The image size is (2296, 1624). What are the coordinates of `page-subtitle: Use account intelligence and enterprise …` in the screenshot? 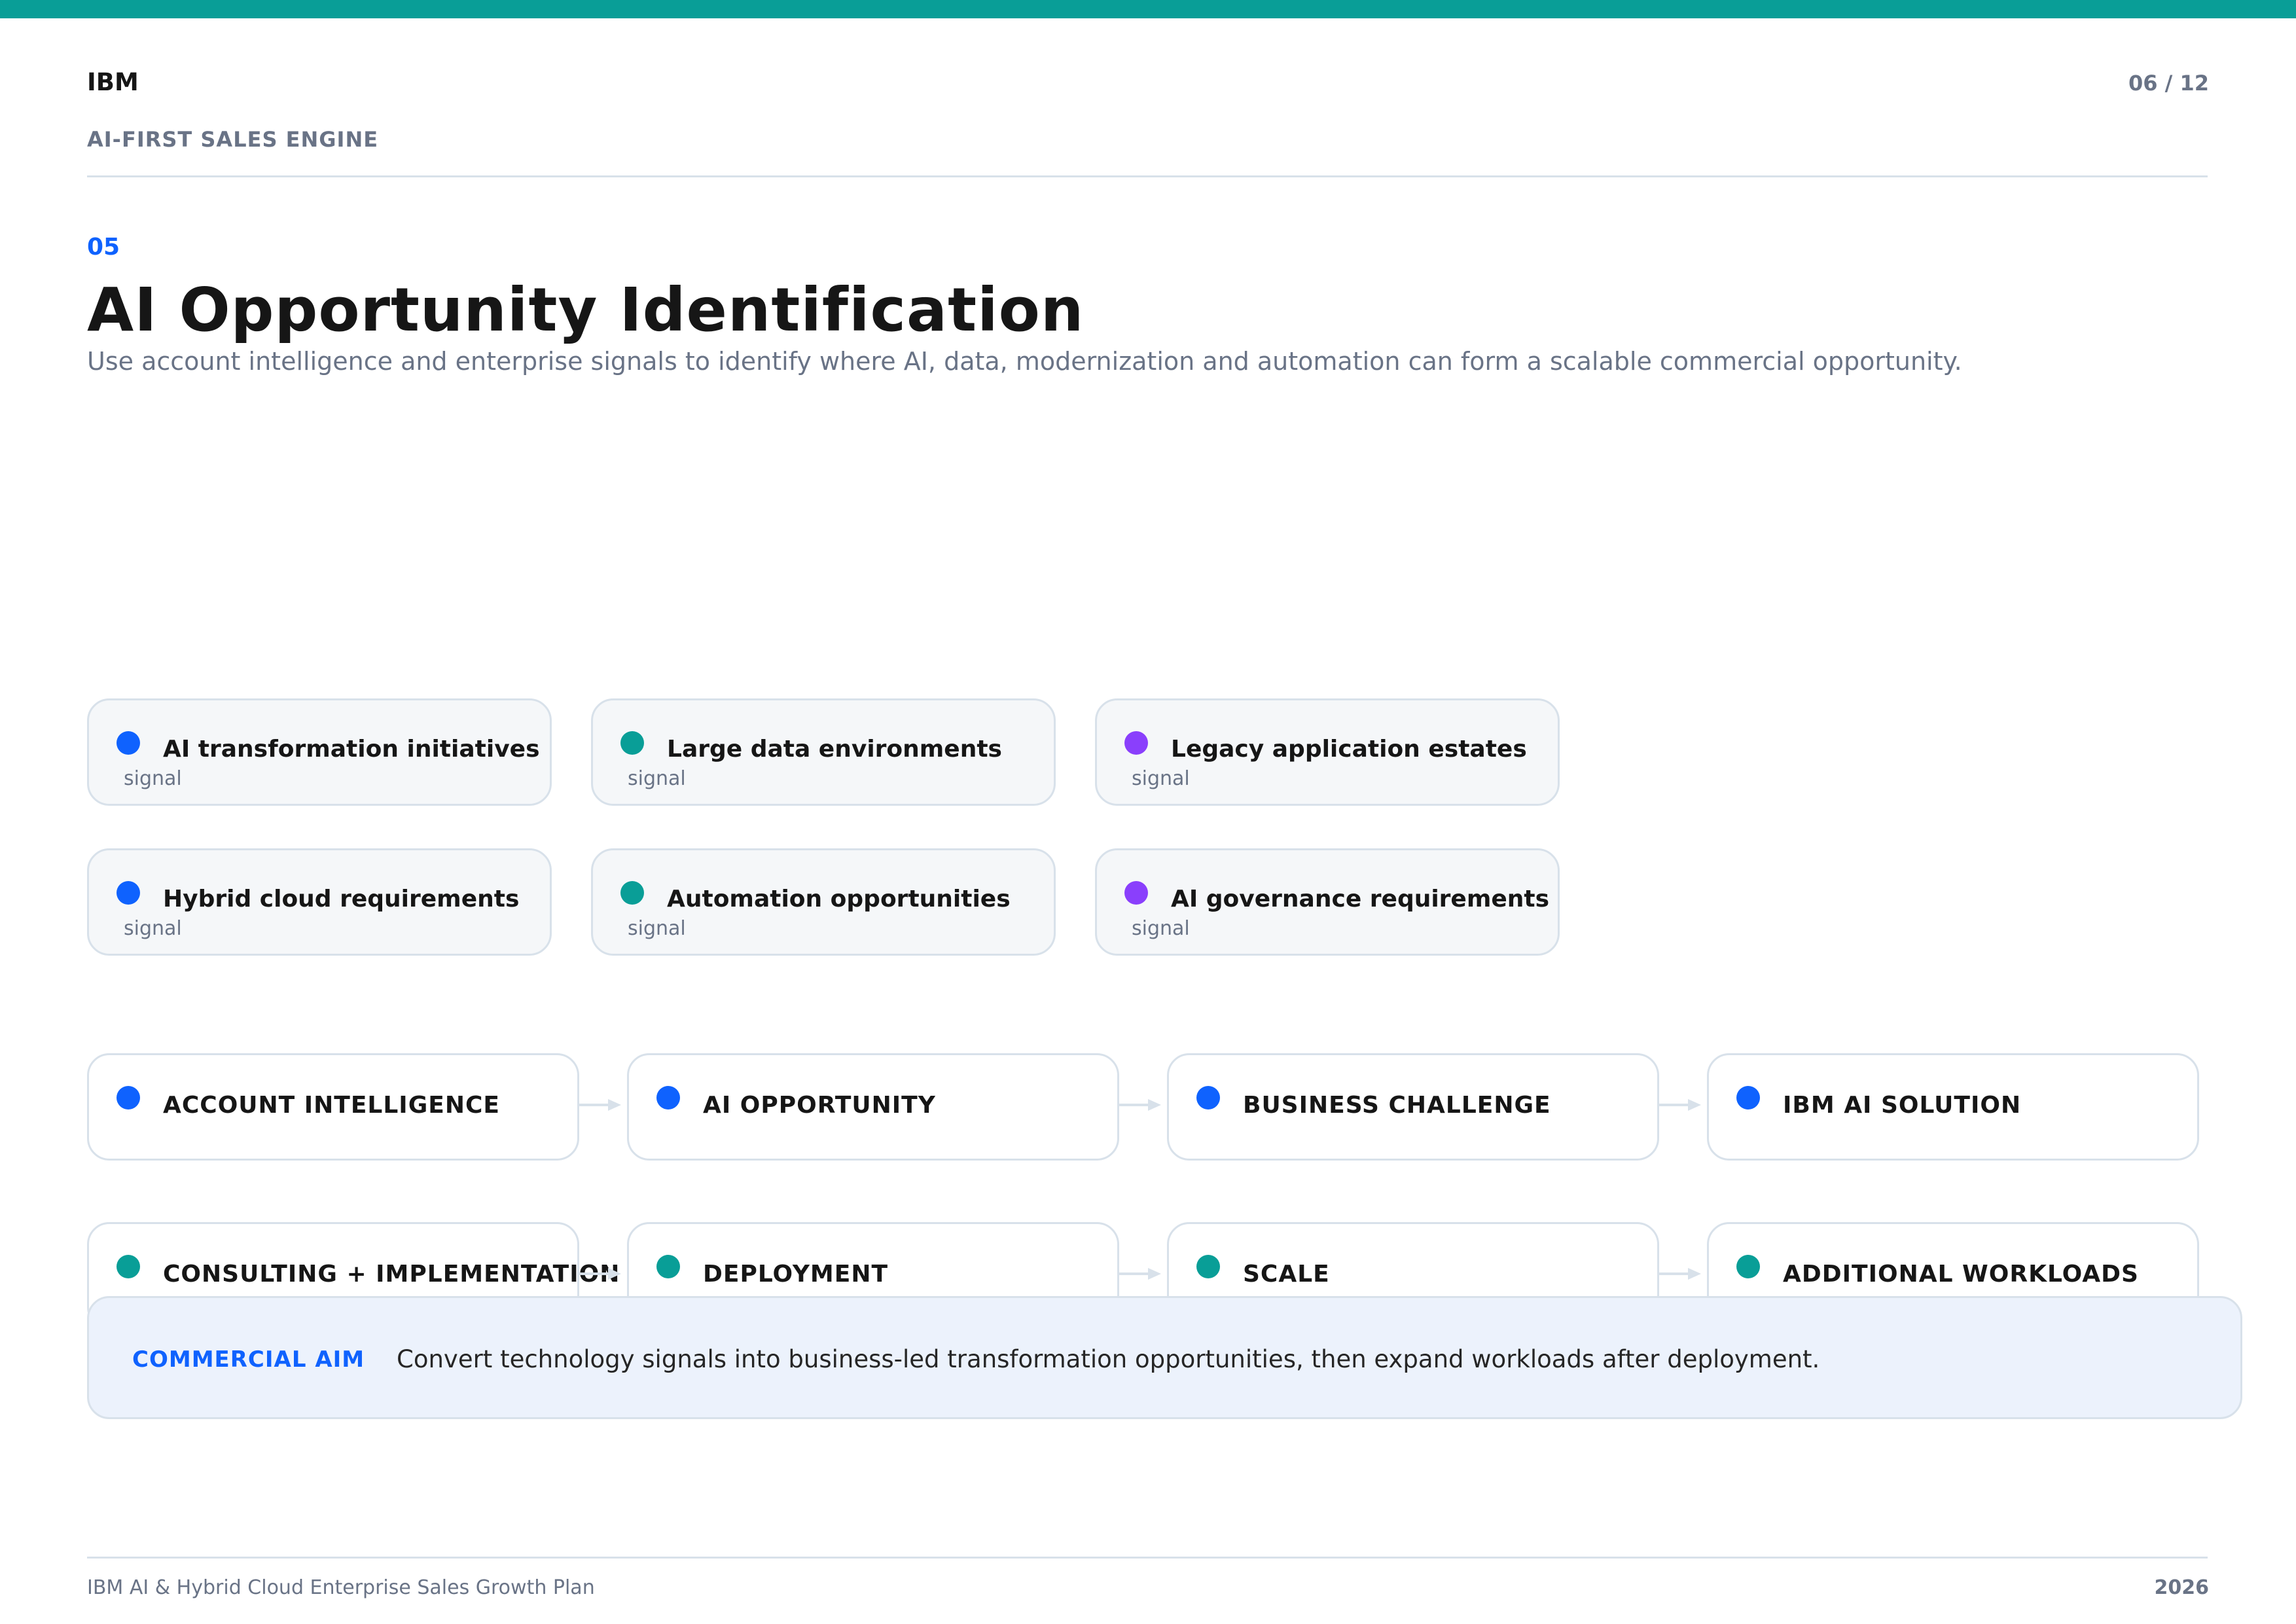 It's located at (1024, 361).